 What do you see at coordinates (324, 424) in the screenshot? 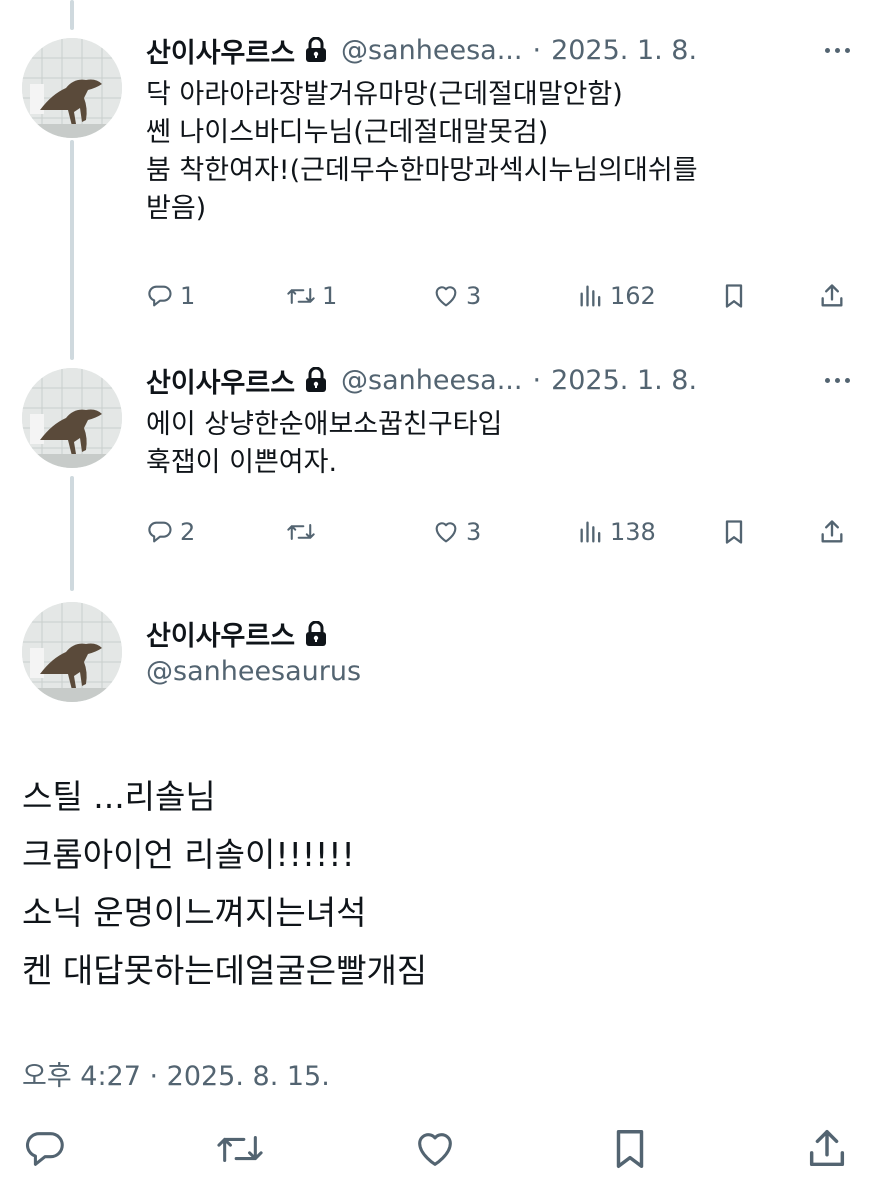
I see `tweet-line: 에이 상냥한순애보소꿉친구타입` at bounding box center [324, 424].